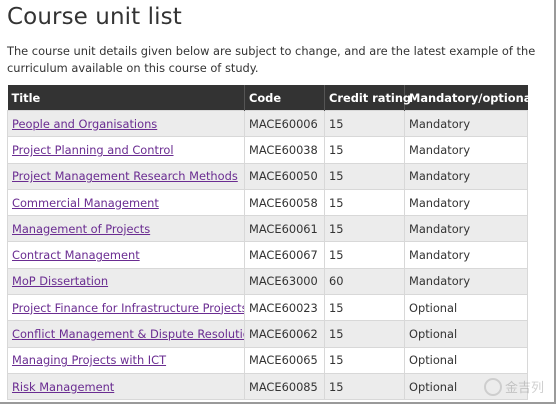 The height and width of the screenshot is (404, 556). What do you see at coordinates (284, 360) in the screenshot?
I see `unit-code: MACE60065` at bounding box center [284, 360].